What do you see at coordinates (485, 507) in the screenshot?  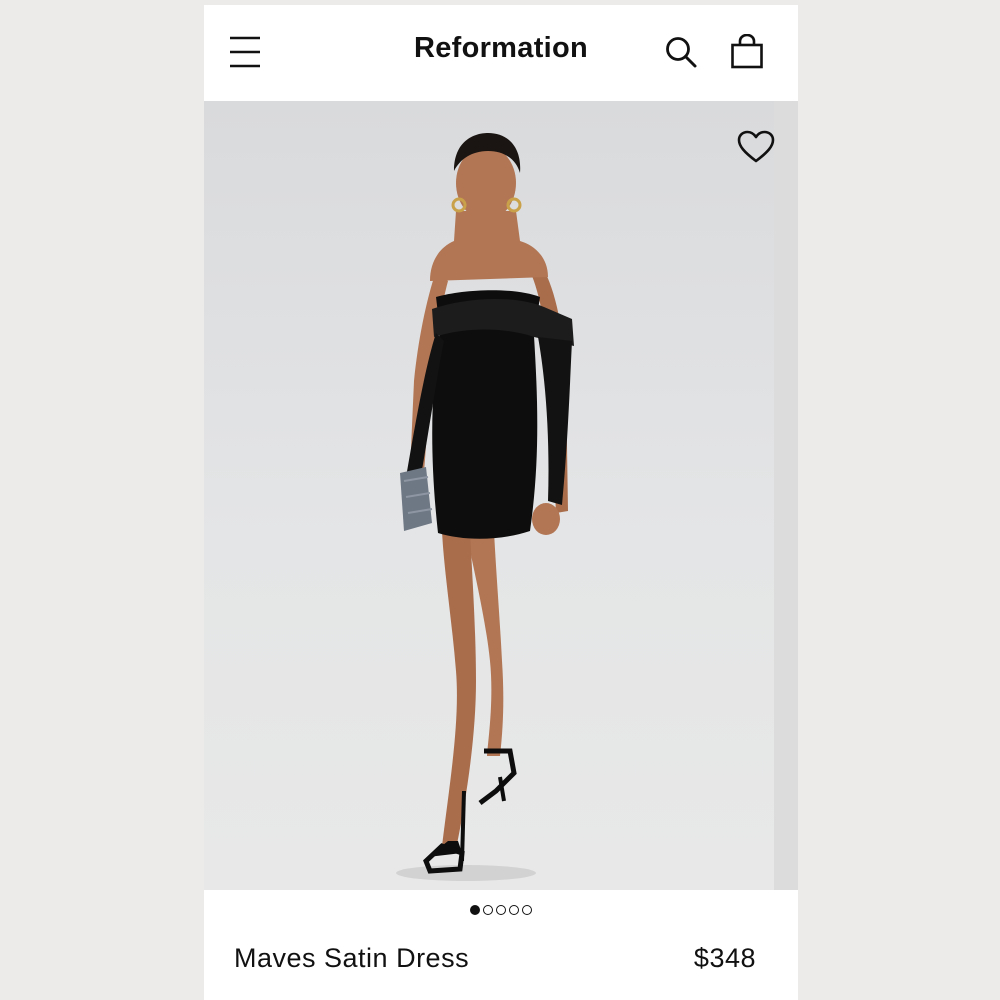 I see `model-photo` at bounding box center [485, 507].